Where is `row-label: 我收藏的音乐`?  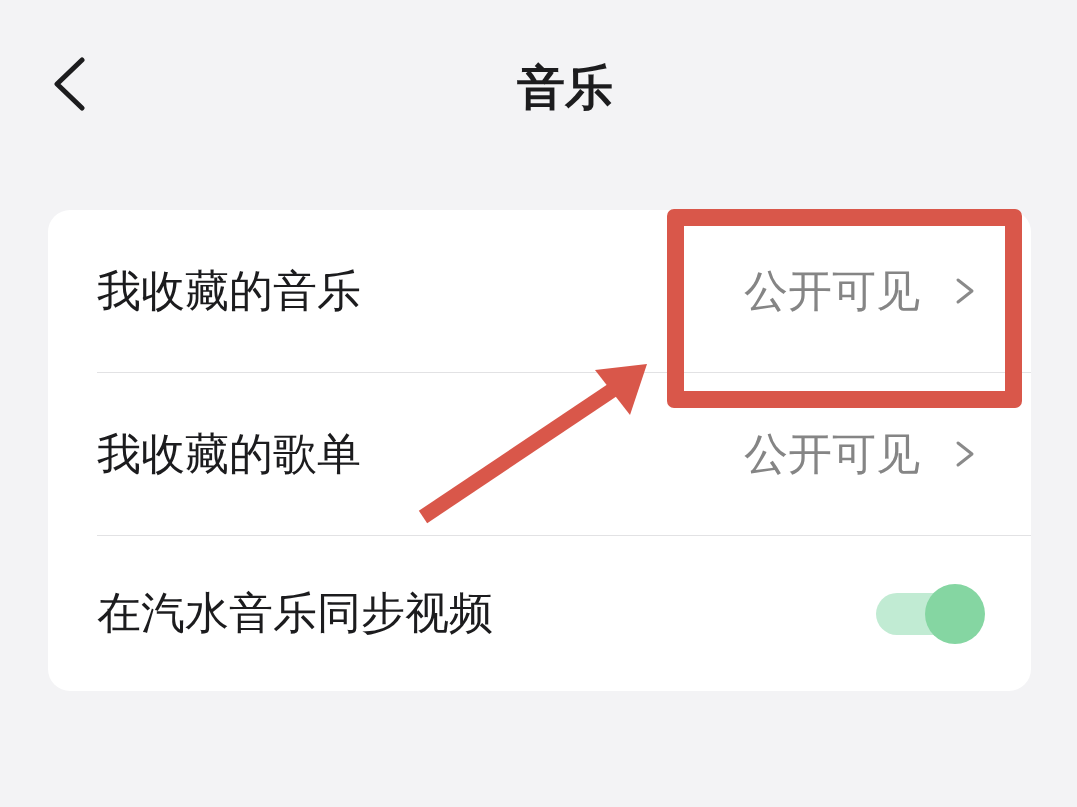 row-label: 我收藏的音乐 is located at coordinates (420, 291).